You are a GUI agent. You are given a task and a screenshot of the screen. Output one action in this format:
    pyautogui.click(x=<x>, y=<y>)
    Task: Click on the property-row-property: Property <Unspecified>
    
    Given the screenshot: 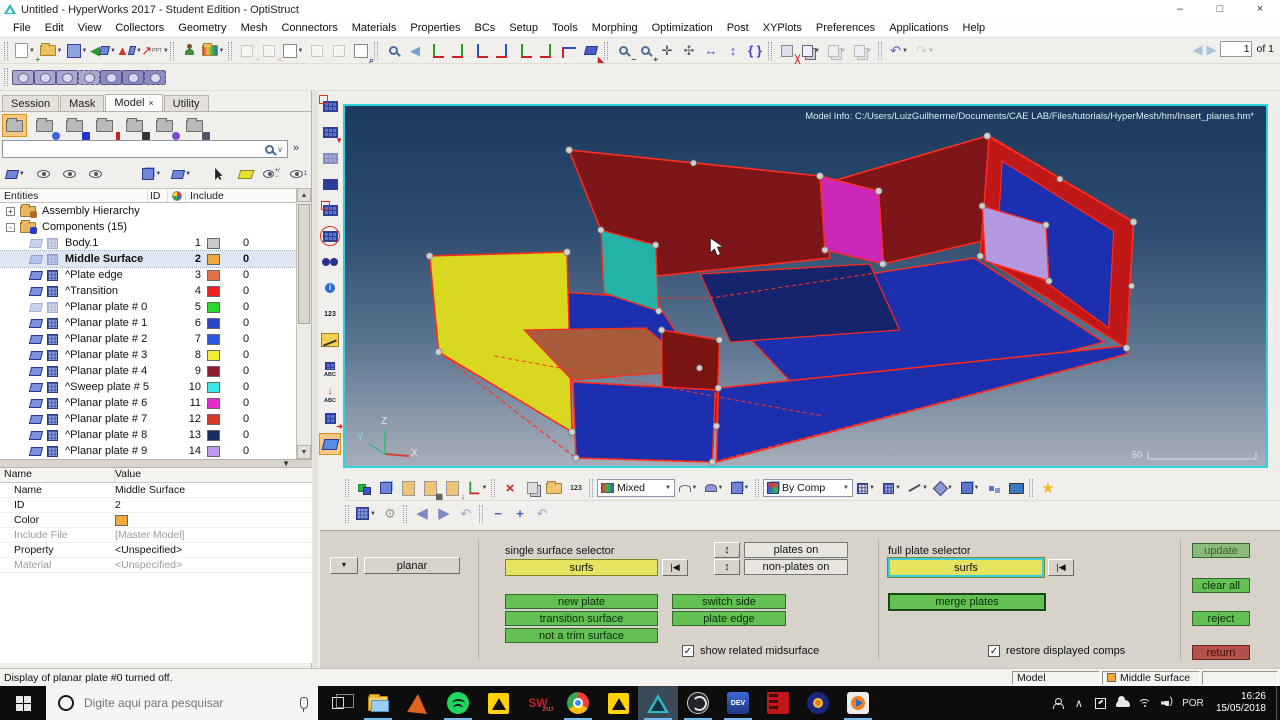 What is the action you would take?
    pyautogui.click(x=156, y=550)
    